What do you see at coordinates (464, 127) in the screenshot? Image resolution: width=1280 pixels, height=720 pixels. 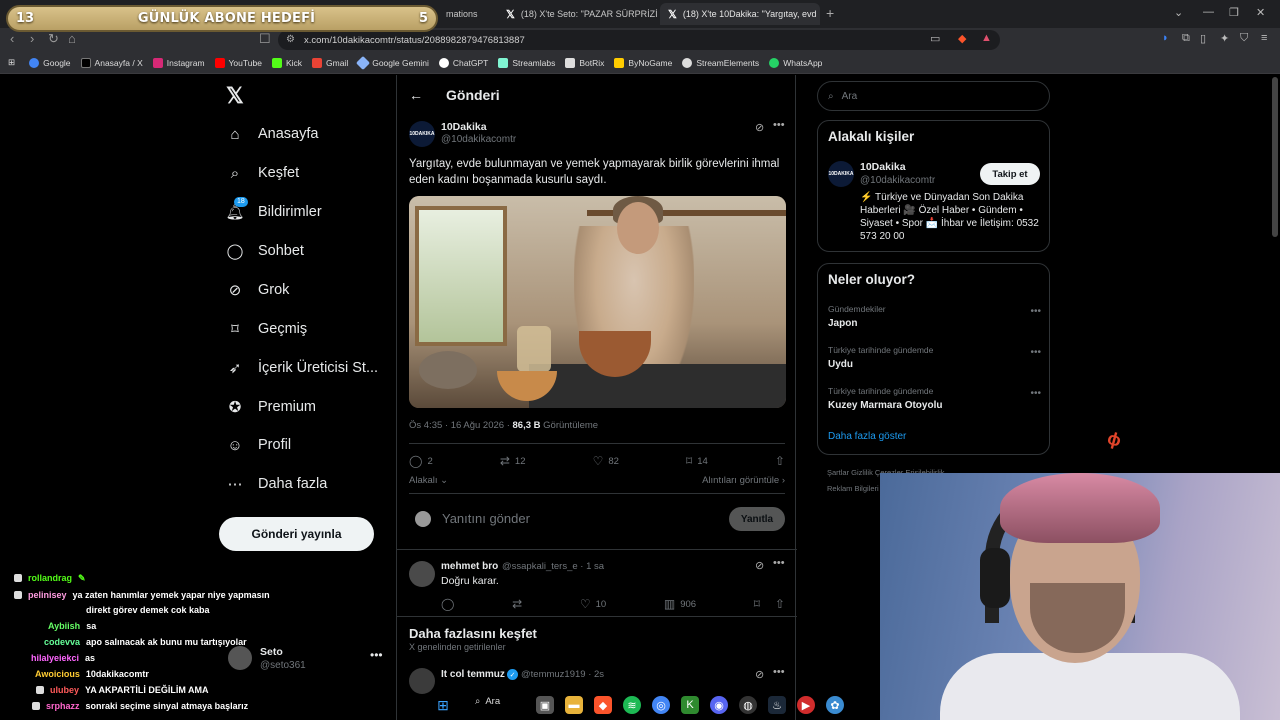 I see `author-name: 10Dakika` at bounding box center [464, 127].